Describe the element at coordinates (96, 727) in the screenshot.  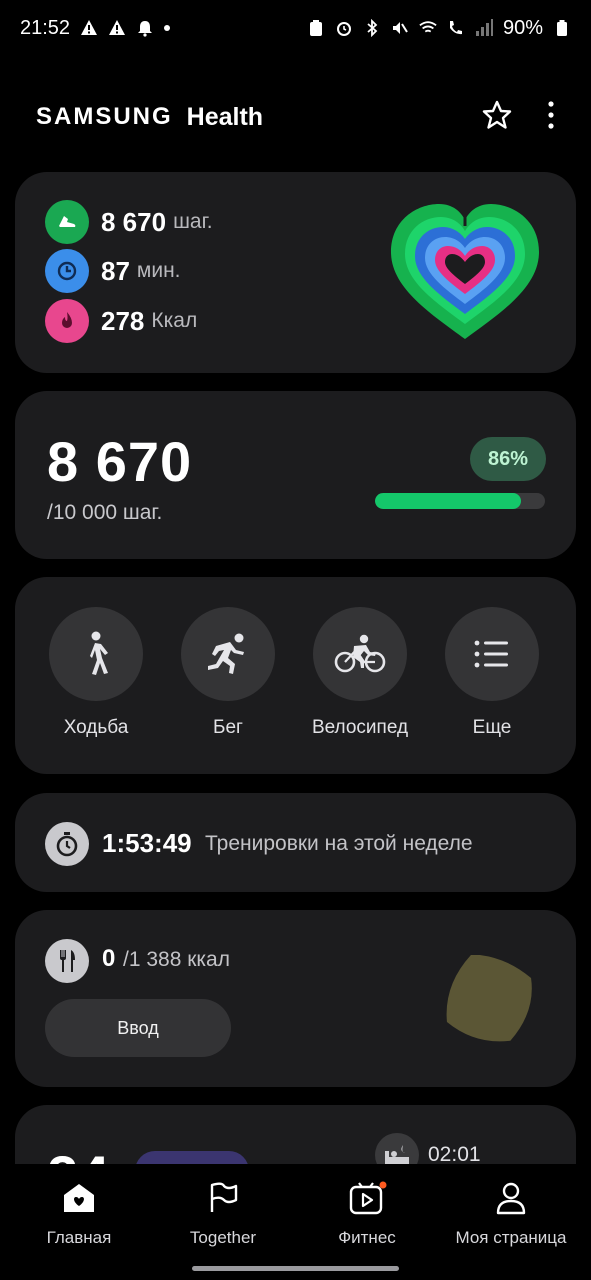
I see `activity-walking-label: Ходьба` at that location.